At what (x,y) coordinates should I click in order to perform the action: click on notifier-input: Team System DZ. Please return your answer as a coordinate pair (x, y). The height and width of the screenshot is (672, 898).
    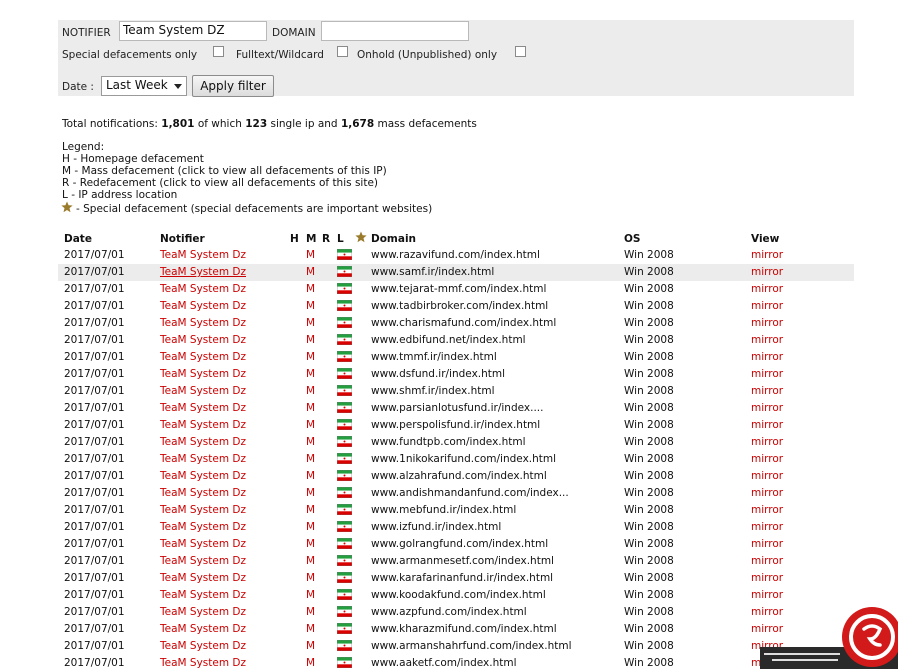
    Looking at the image, I should click on (193, 31).